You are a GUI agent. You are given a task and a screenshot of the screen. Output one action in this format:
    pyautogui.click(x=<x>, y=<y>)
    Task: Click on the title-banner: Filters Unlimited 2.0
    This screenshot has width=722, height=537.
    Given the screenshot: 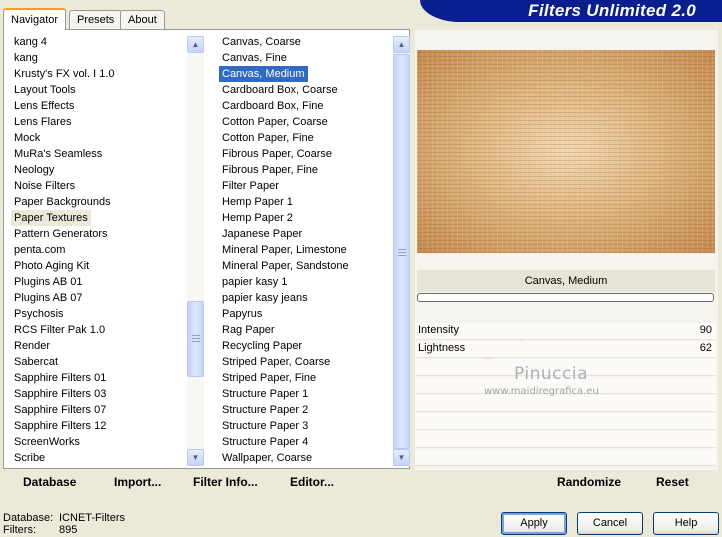 What is the action you would take?
    pyautogui.click(x=571, y=11)
    